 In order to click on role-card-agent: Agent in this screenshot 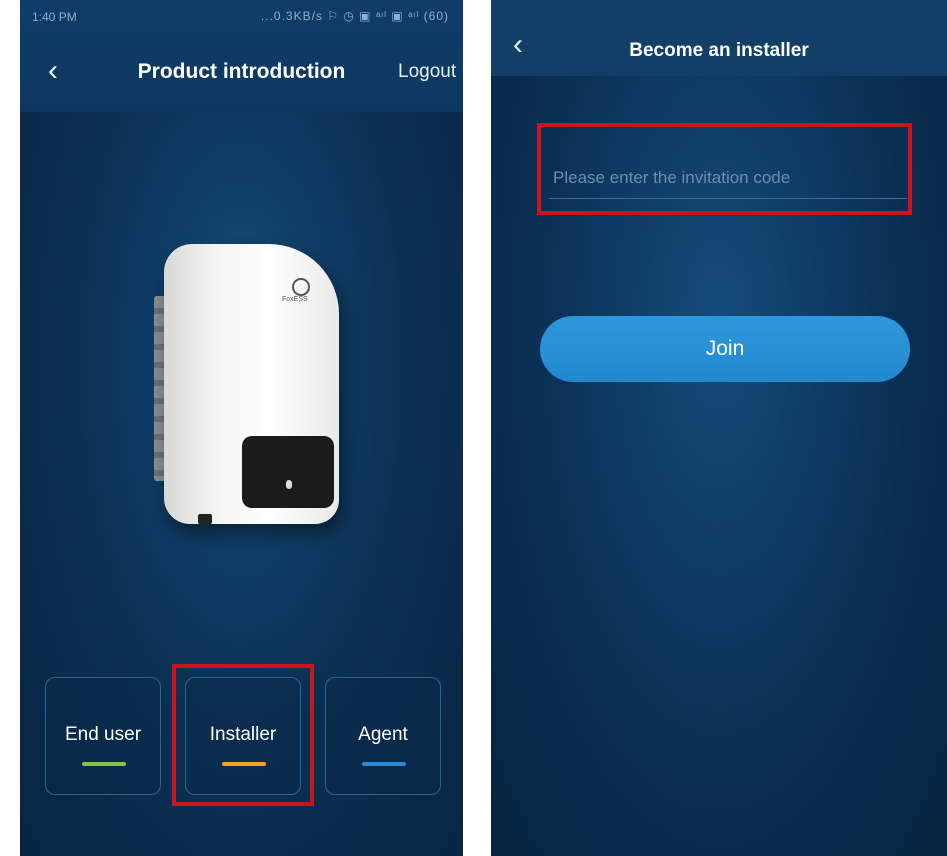, I will do `click(383, 736)`.